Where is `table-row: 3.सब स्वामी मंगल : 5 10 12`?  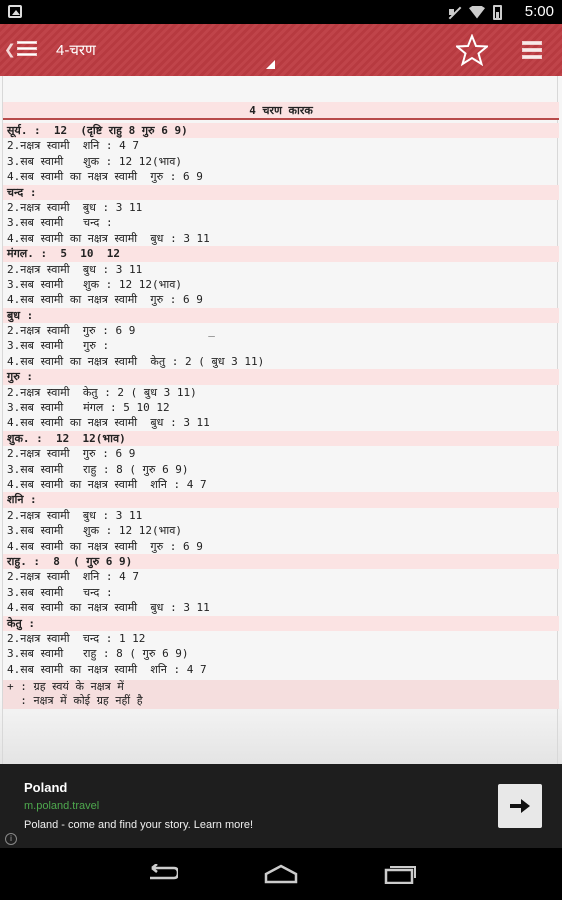 table-row: 3.सब स्वामी मंगल : 5 10 12 is located at coordinates (88, 408).